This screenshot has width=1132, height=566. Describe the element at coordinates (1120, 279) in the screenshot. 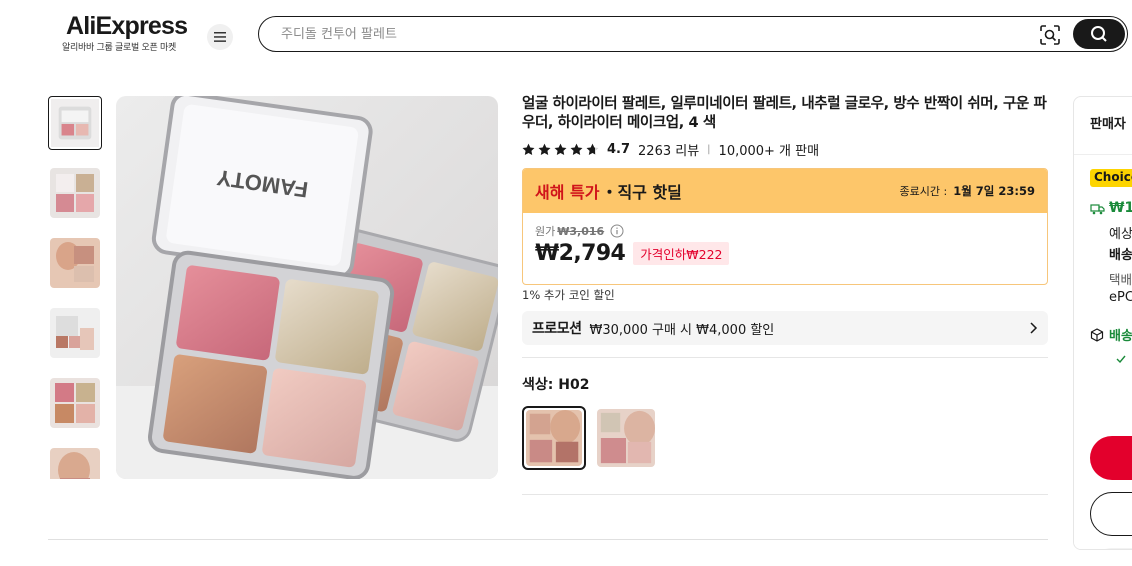

I see `panel-line-3: 택배` at that location.